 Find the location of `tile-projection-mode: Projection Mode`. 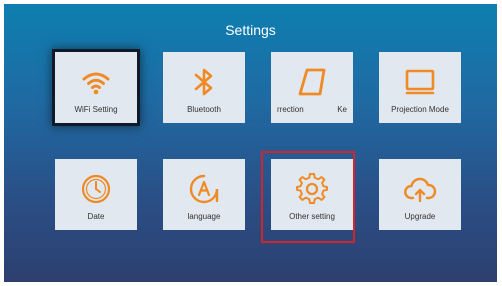

tile-projection-mode: Projection Mode is located at coordinates (420, 87).